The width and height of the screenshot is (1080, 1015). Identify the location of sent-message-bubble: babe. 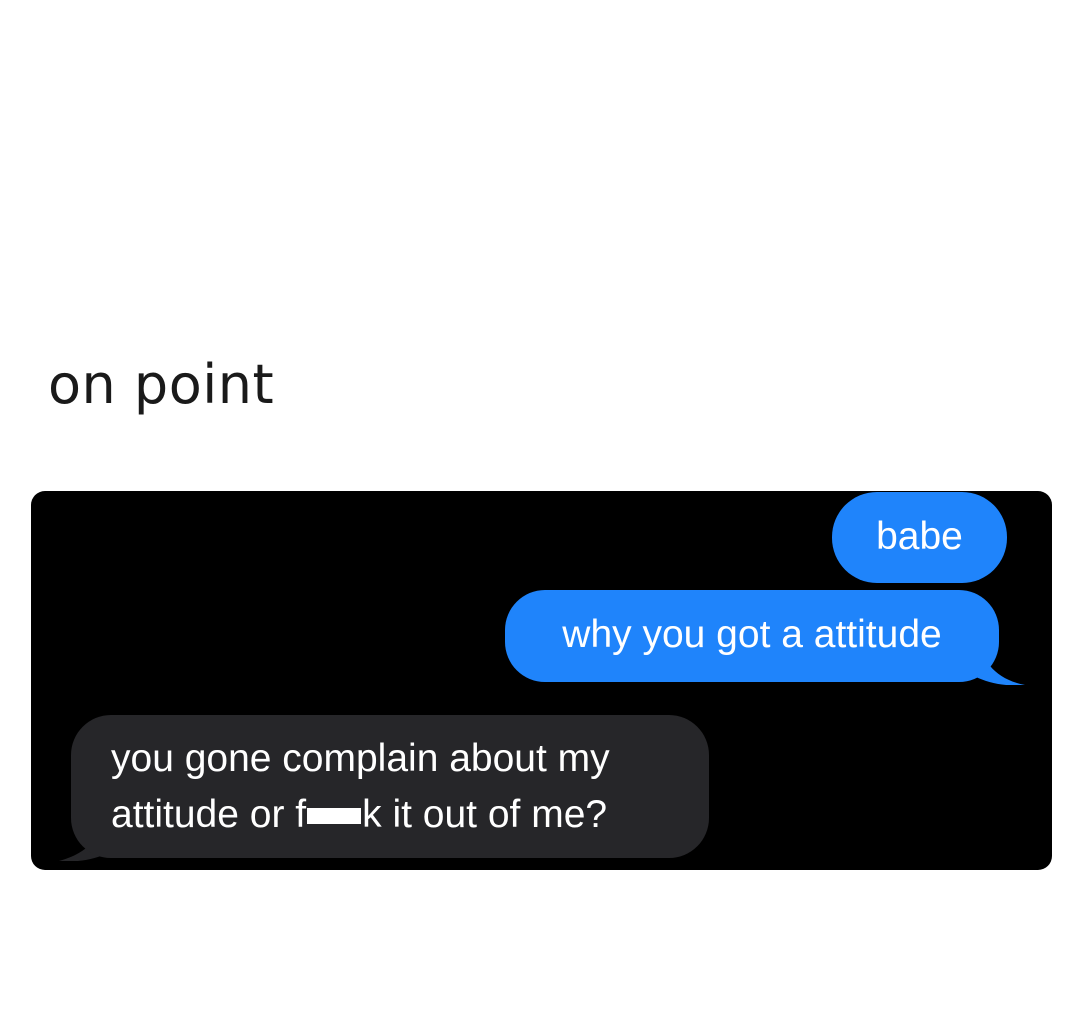
(919, 537).